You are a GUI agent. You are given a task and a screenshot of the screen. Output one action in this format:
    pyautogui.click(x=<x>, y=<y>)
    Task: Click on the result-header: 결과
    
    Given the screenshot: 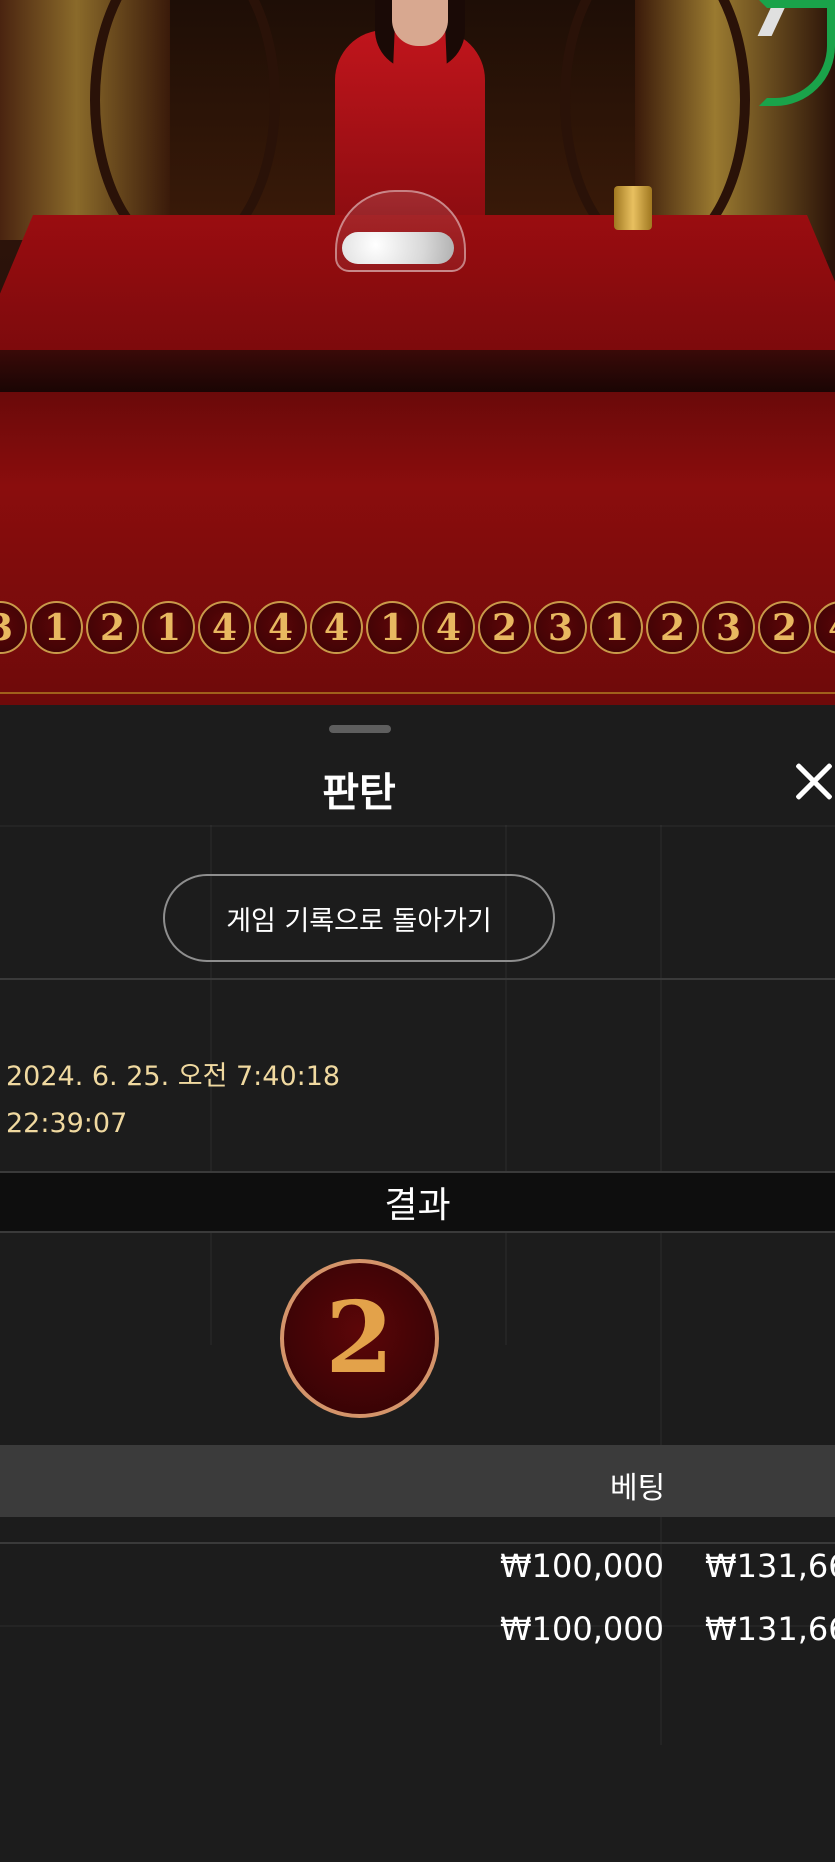 What is the action you would take?
    pyautogui.click(x=417, y=1202)
    